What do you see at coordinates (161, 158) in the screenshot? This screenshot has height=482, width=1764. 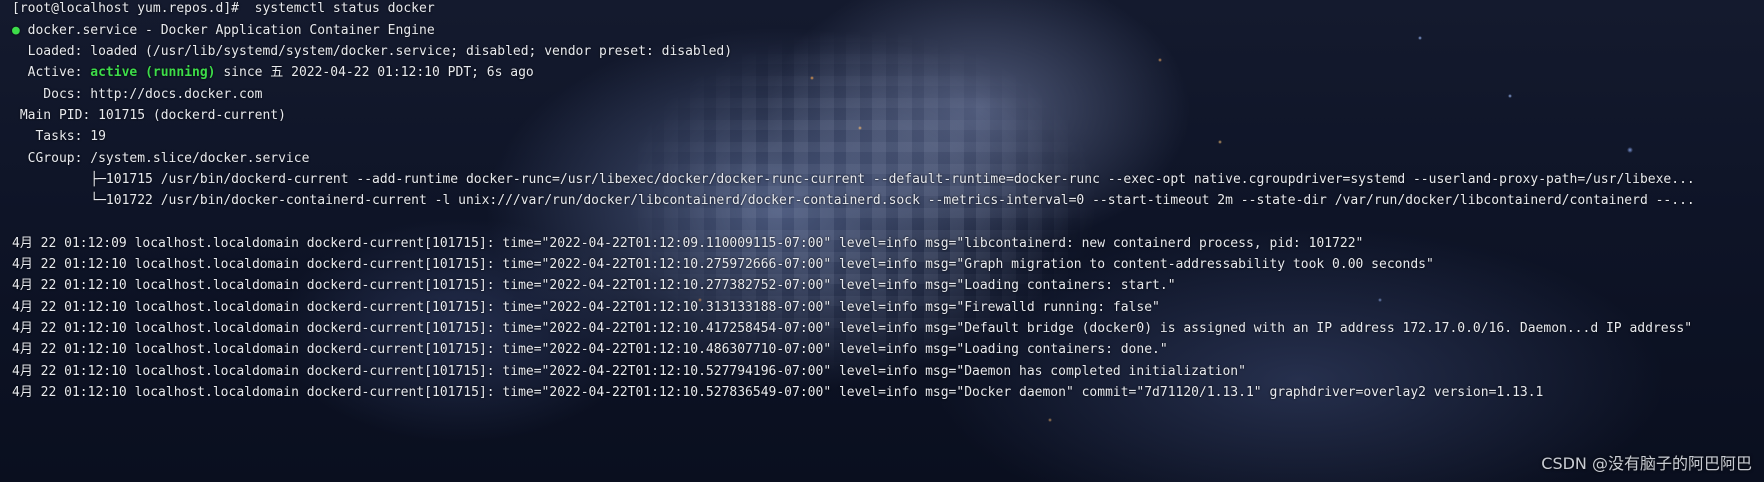 I see `cgroup-line: CGroup: /system.slice/docker.service` at bounding box center [161, 158].